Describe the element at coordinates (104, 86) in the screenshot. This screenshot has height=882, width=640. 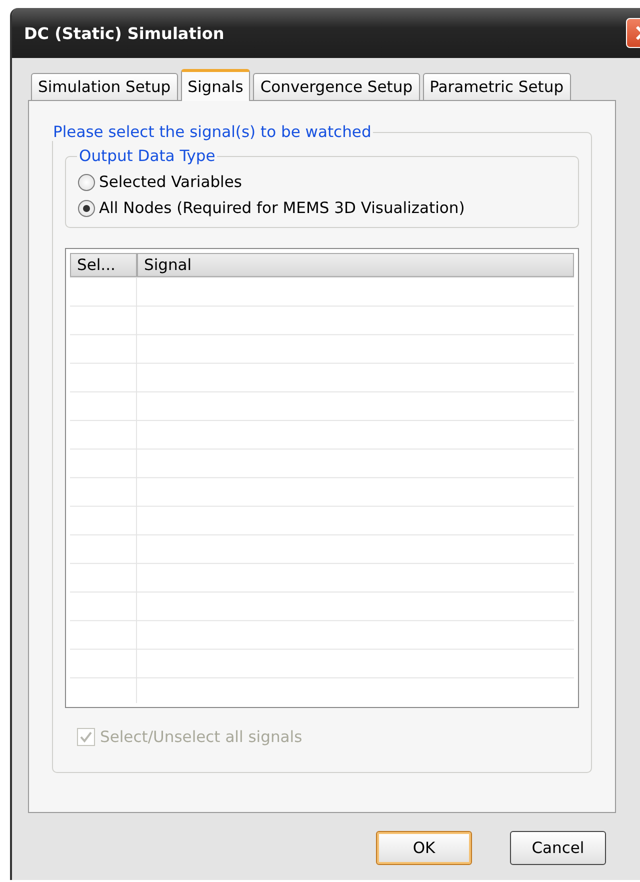
I see `tab: Simulation Setup` at that location.